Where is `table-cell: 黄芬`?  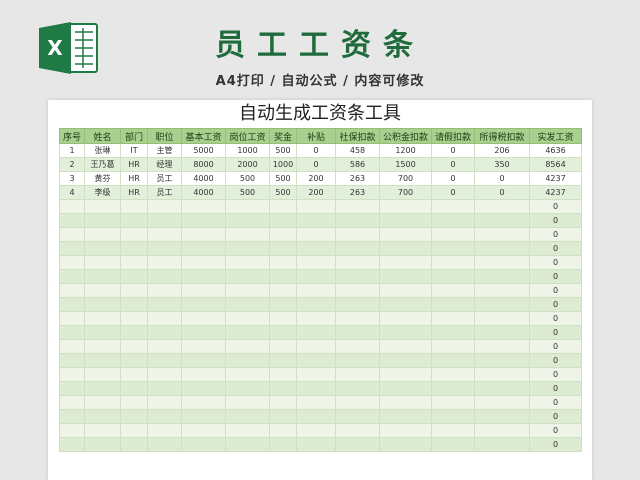 table-cell: 黄芬 is located at coordinates (102, 178).